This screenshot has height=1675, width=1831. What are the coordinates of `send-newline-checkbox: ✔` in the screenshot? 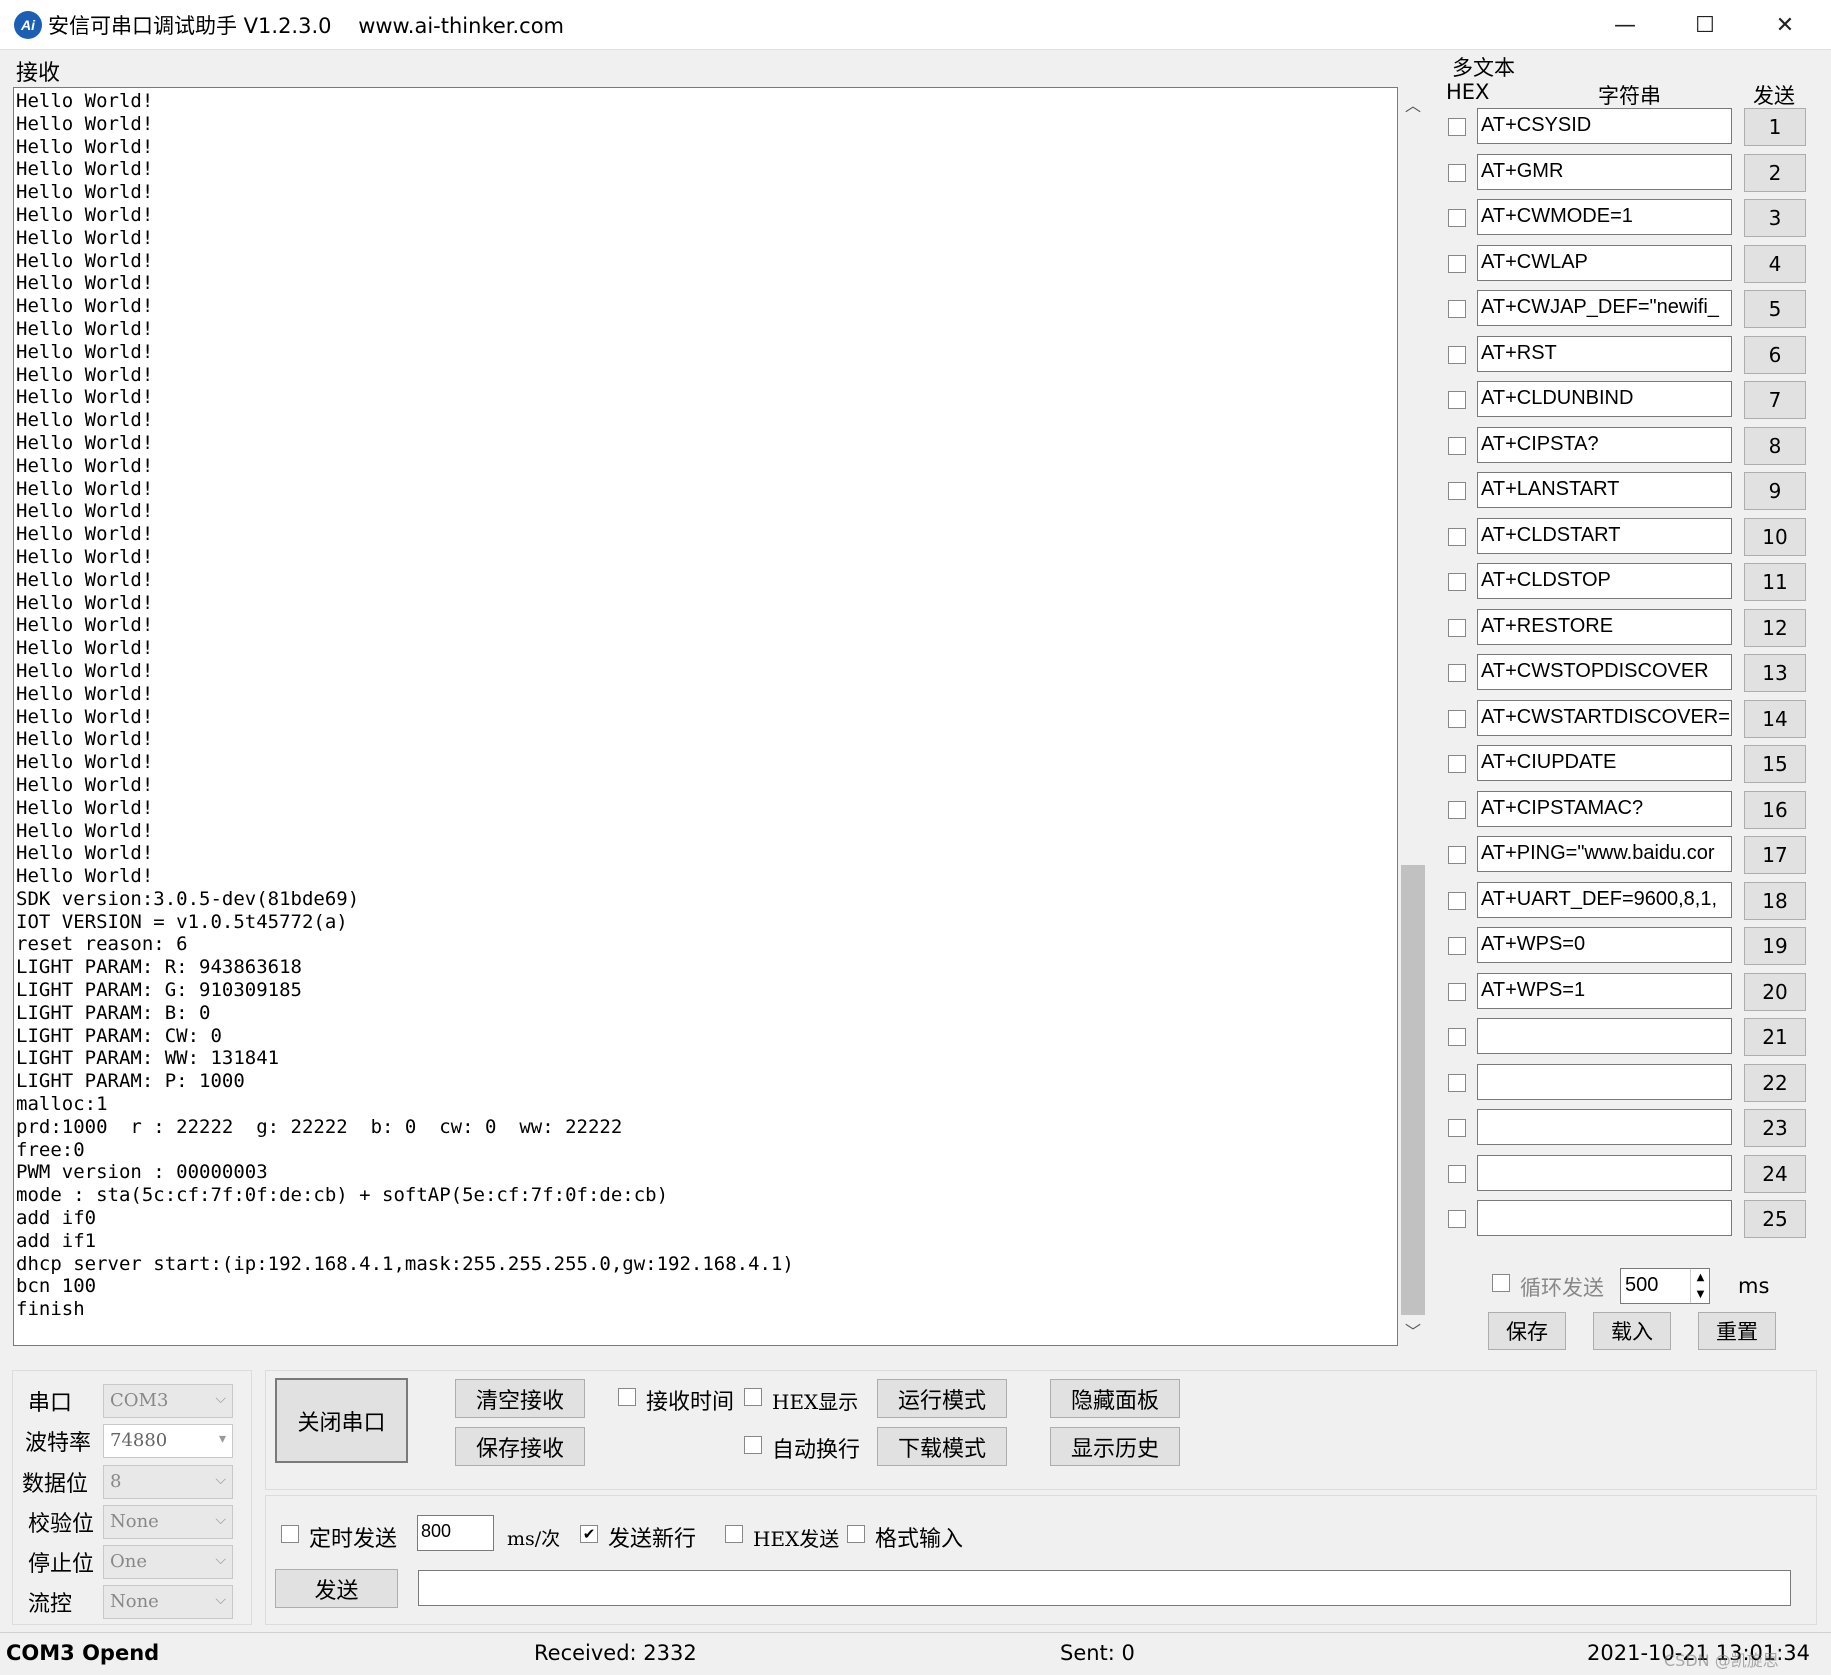 It's located at (589, 1534).